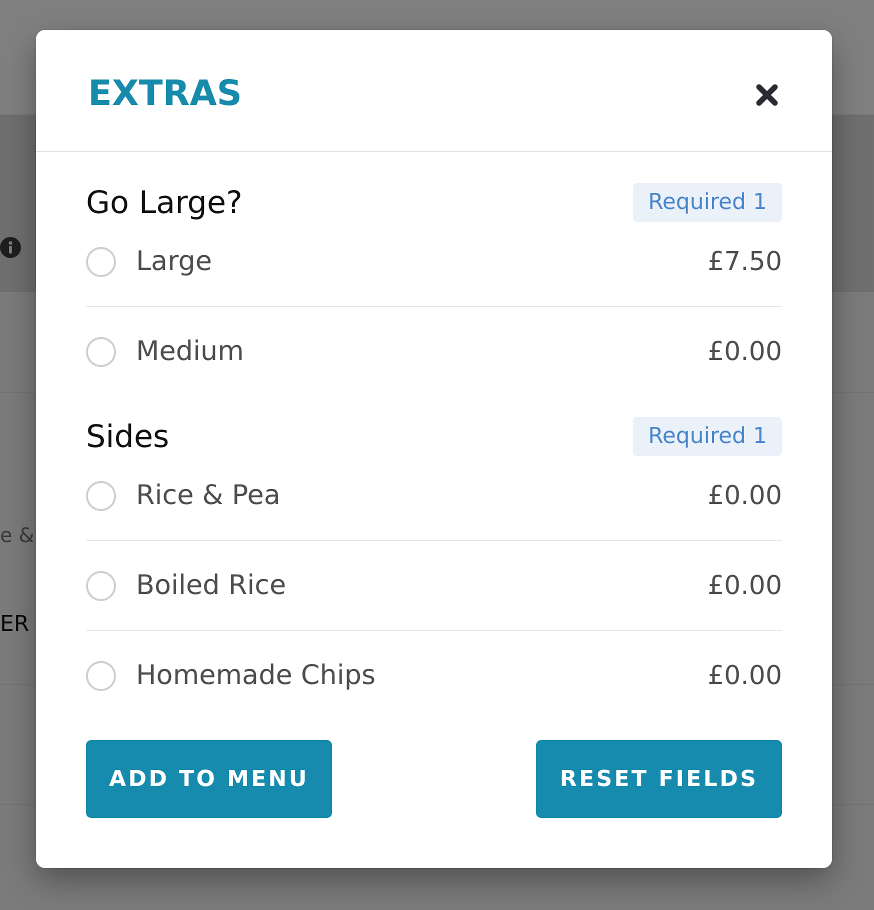 The image size is (874, 910). I want to click on item-name: ER, so click(15, 625).